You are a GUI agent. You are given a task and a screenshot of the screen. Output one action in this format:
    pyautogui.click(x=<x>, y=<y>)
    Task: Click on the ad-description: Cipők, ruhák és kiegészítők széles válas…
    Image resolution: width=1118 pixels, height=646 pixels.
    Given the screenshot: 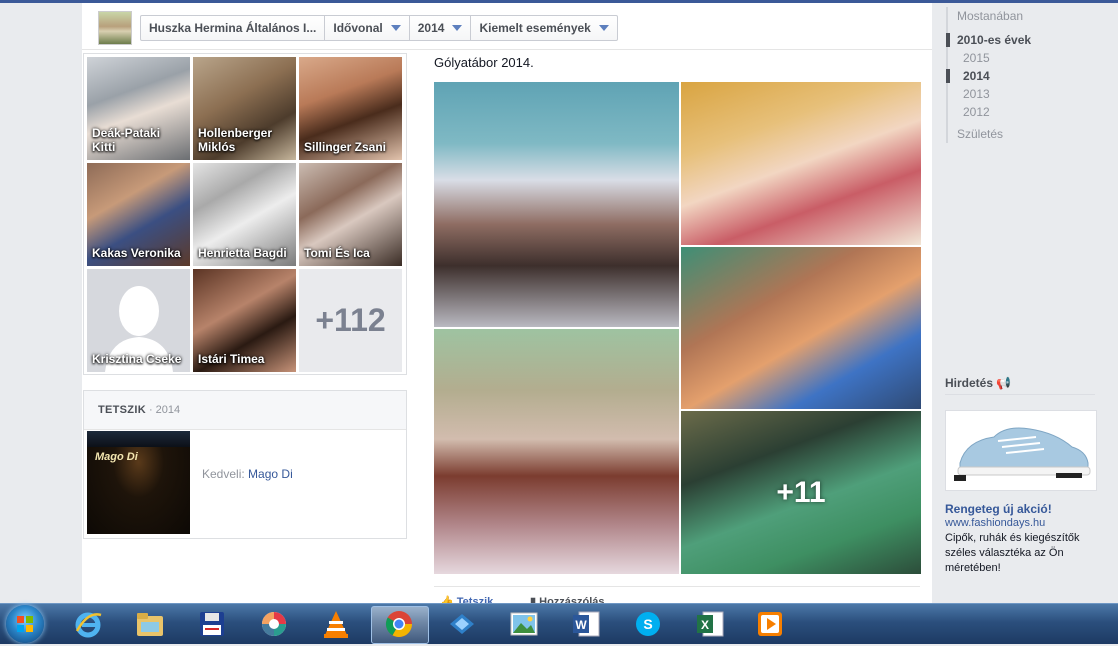 What is the action you would take?
    pyautogui.click(x=1012, y=553)
    